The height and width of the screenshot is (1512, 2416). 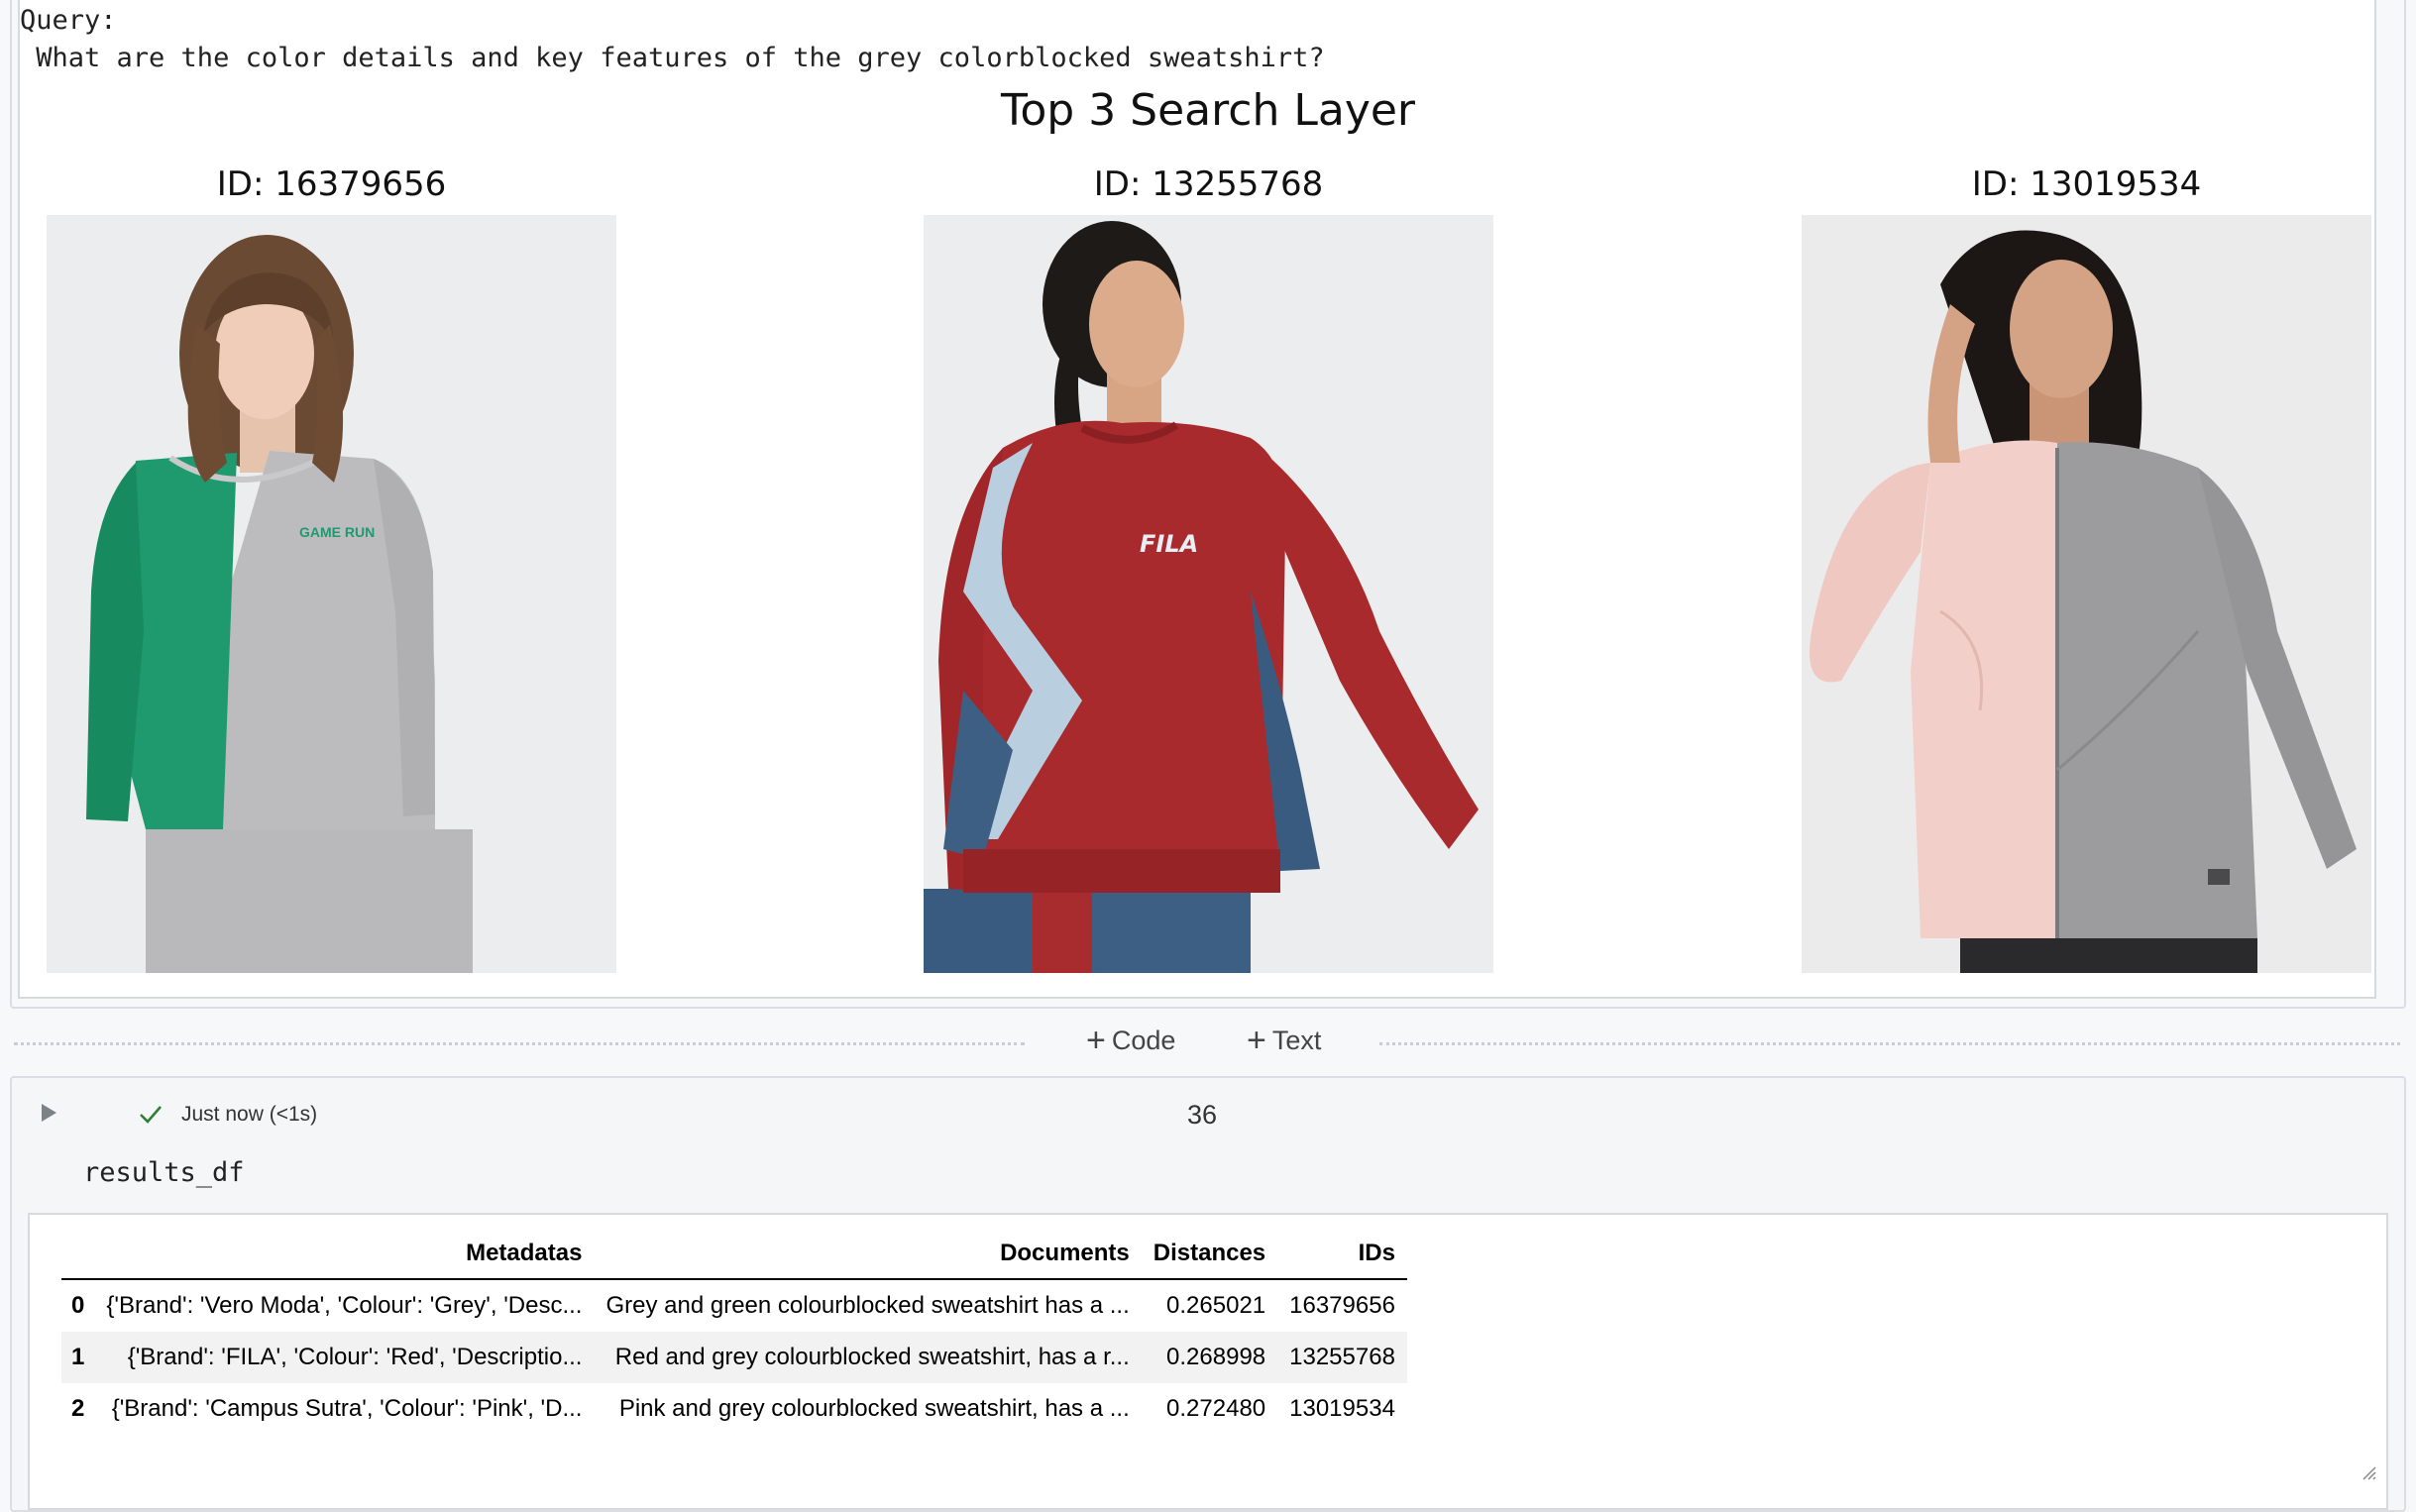 What do you see at coordinates (1209, 1255) in the screenshot?
I see `column-header-distances: Distances` at bounding box center [1209, 1255].